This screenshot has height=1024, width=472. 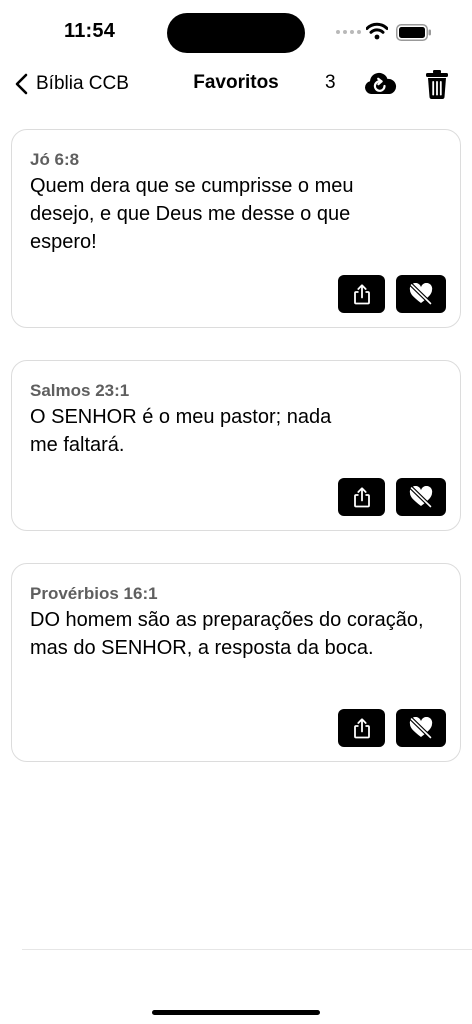 What do you see at coordinates (330, 82) in the screenshot?
I see `favorites-count: 3` at bounding box center [330, 82].